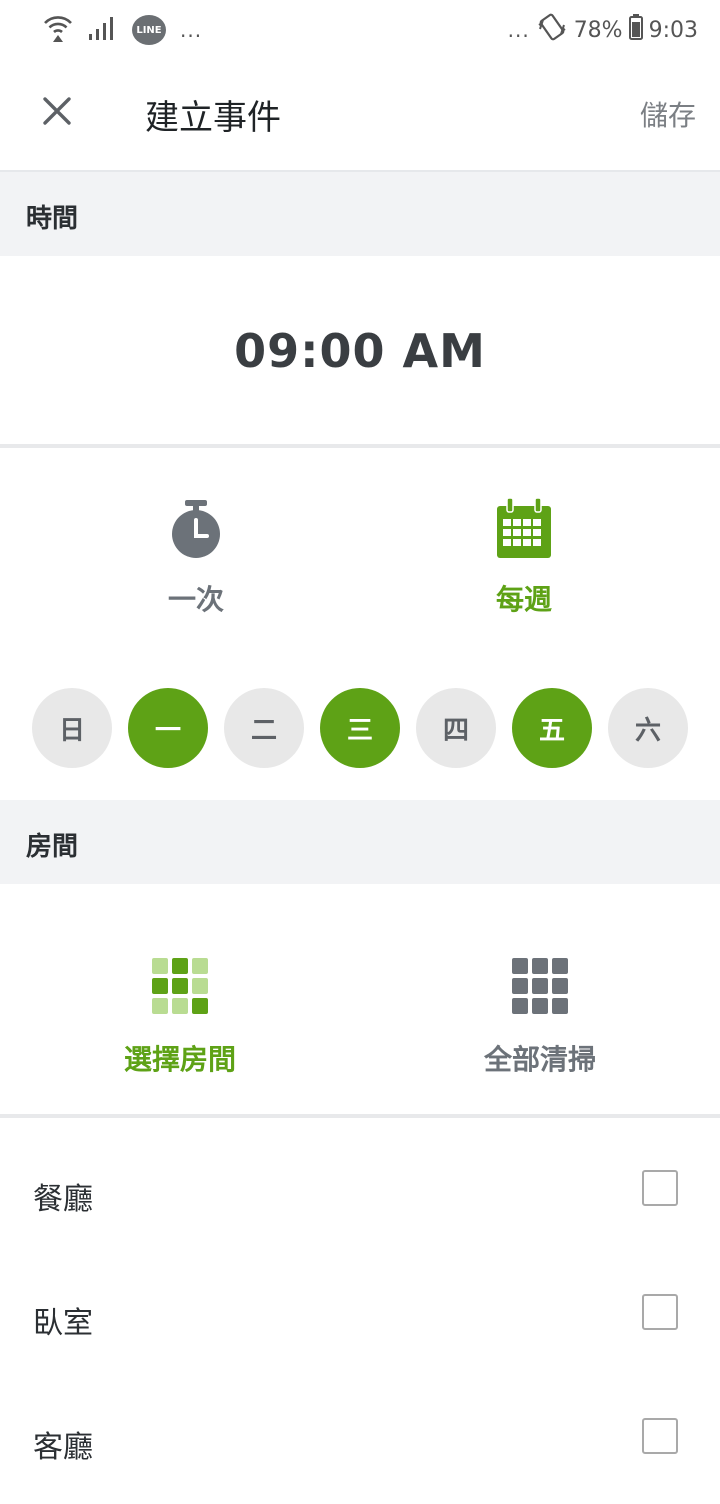 This screenshot has height=1504, width=720. I want to click on day-friday-toggle: 五, so click(552, 728).